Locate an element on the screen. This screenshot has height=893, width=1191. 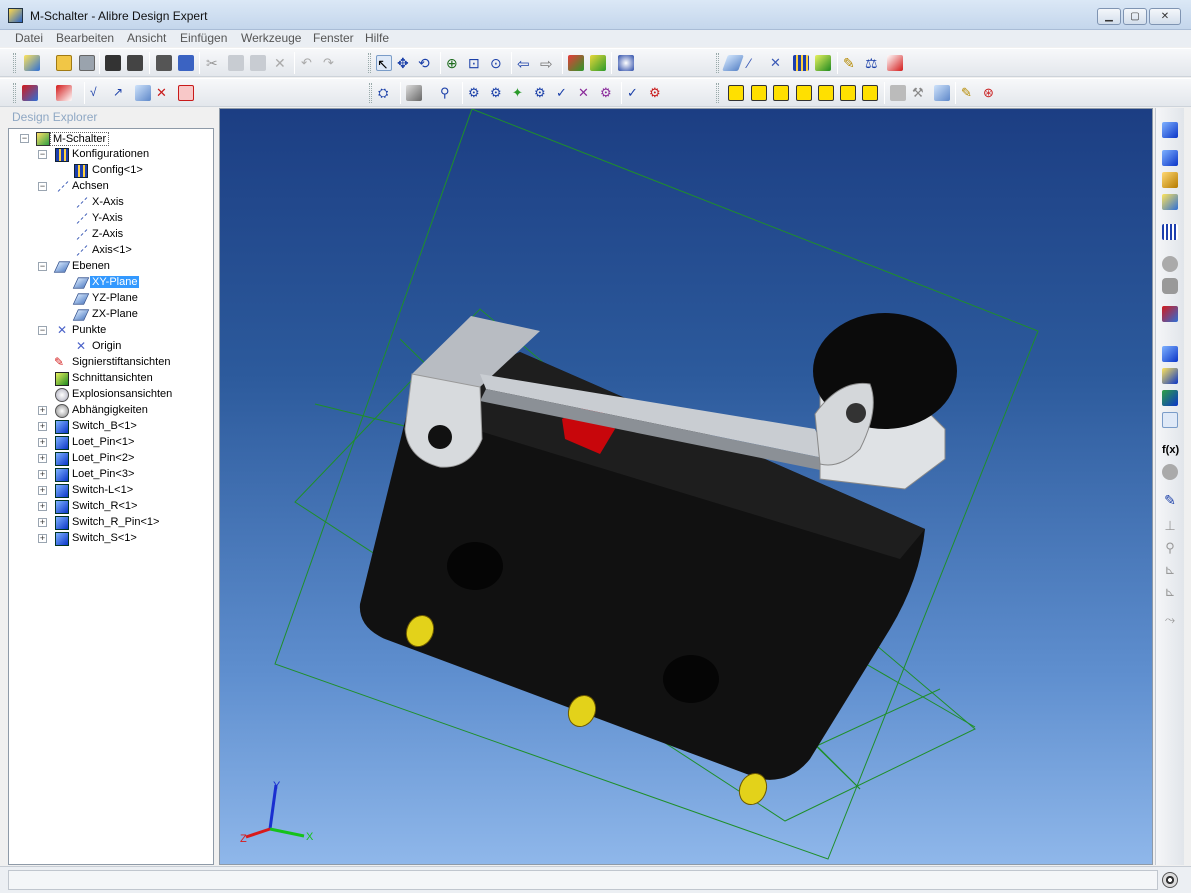
settings-icon is located at coordinates (1170, 420).